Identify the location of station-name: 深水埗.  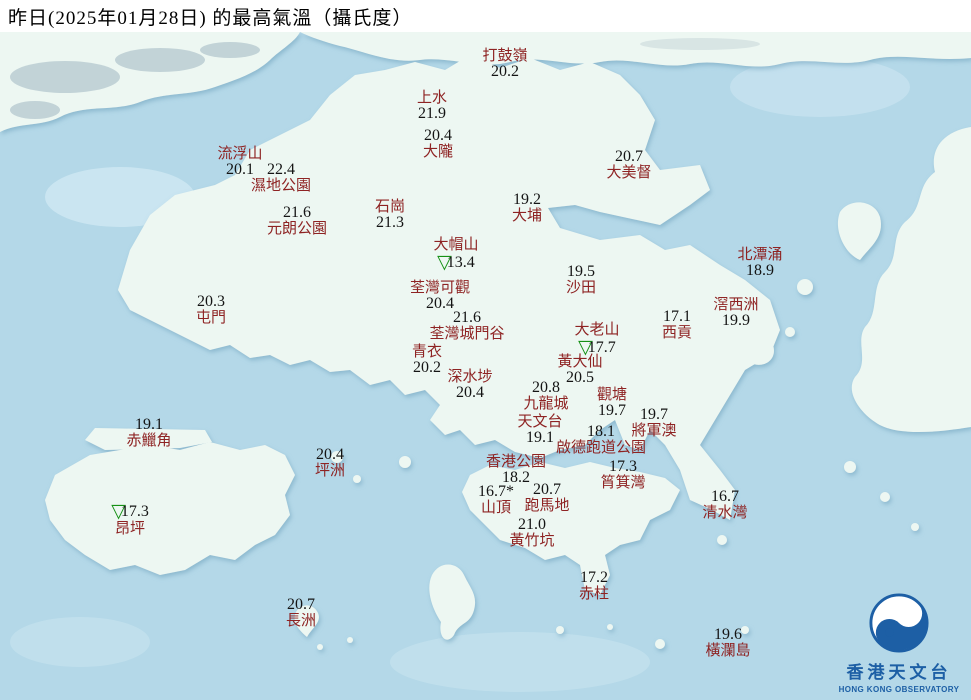
(470, 377).